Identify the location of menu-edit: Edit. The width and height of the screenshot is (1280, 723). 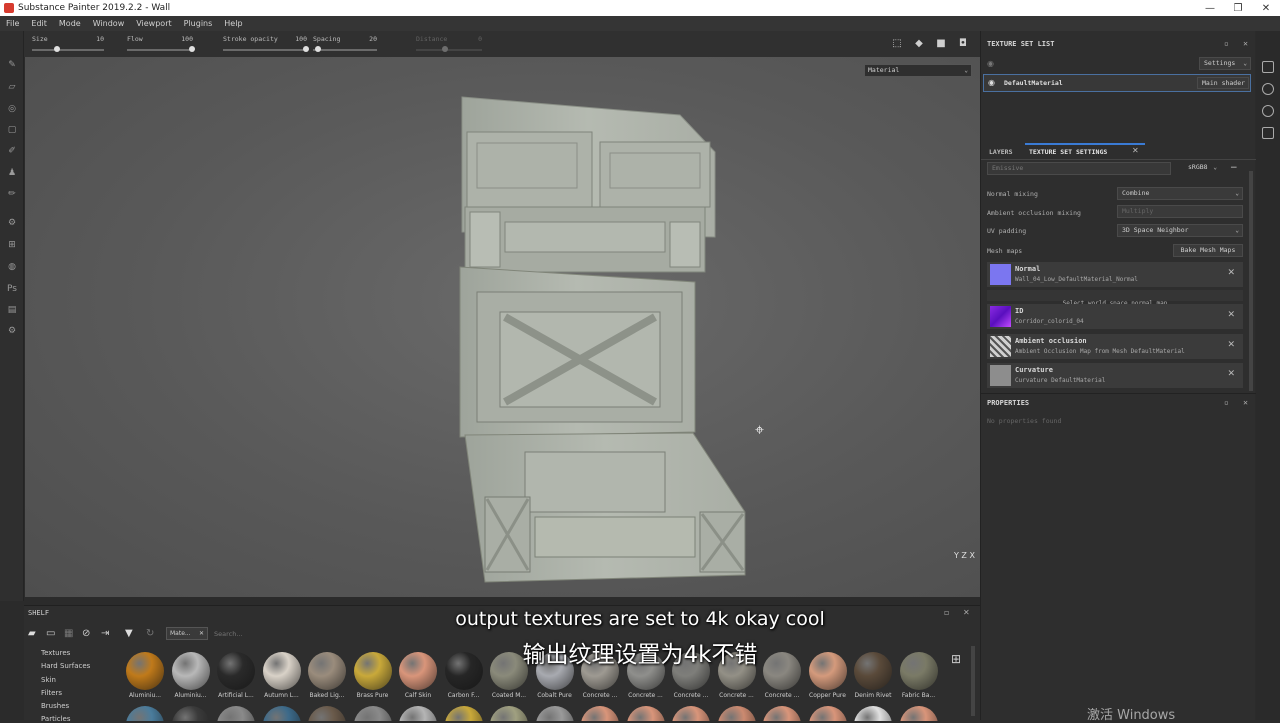
(39, 23).